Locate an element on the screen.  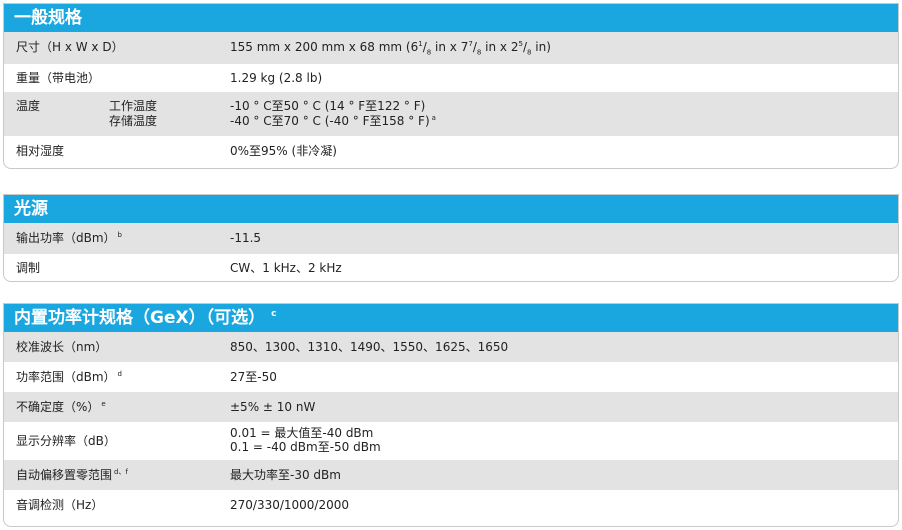
tone-detection-row: 音调检测（Hz） 270/330/1000/2000 is located at coordinates (451, 505).